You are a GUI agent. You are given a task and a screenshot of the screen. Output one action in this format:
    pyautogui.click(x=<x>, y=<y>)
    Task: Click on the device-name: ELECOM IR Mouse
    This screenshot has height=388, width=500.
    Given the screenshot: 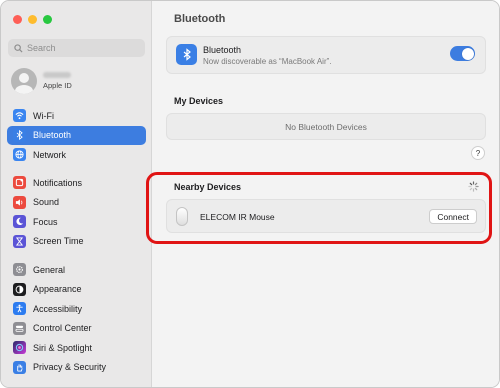 What is the action you would take?
    pyautogui.click(x=237, y=217)
    